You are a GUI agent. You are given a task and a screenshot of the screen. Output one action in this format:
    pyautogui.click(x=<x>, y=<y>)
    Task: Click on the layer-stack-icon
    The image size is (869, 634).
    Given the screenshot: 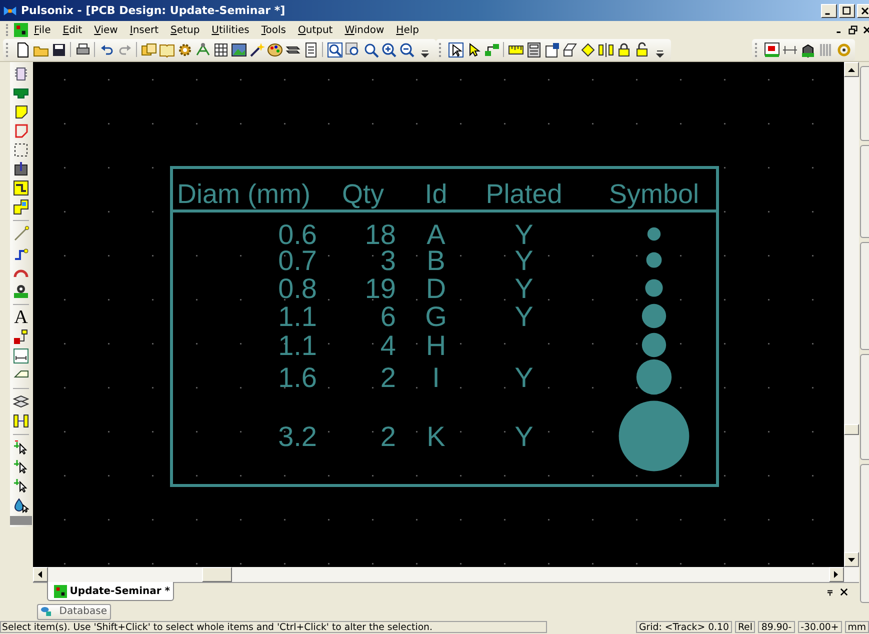 What is the action you would take?
    pyautogui.click(x=21, y=402)
    